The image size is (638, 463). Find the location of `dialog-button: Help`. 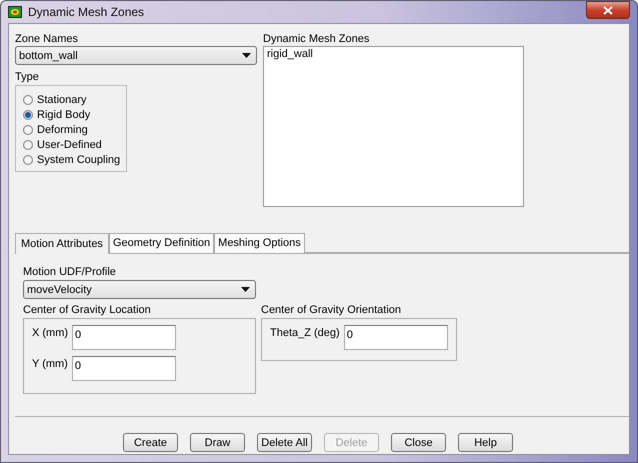

dialog-button: Help is located at coordinates (485, 442).